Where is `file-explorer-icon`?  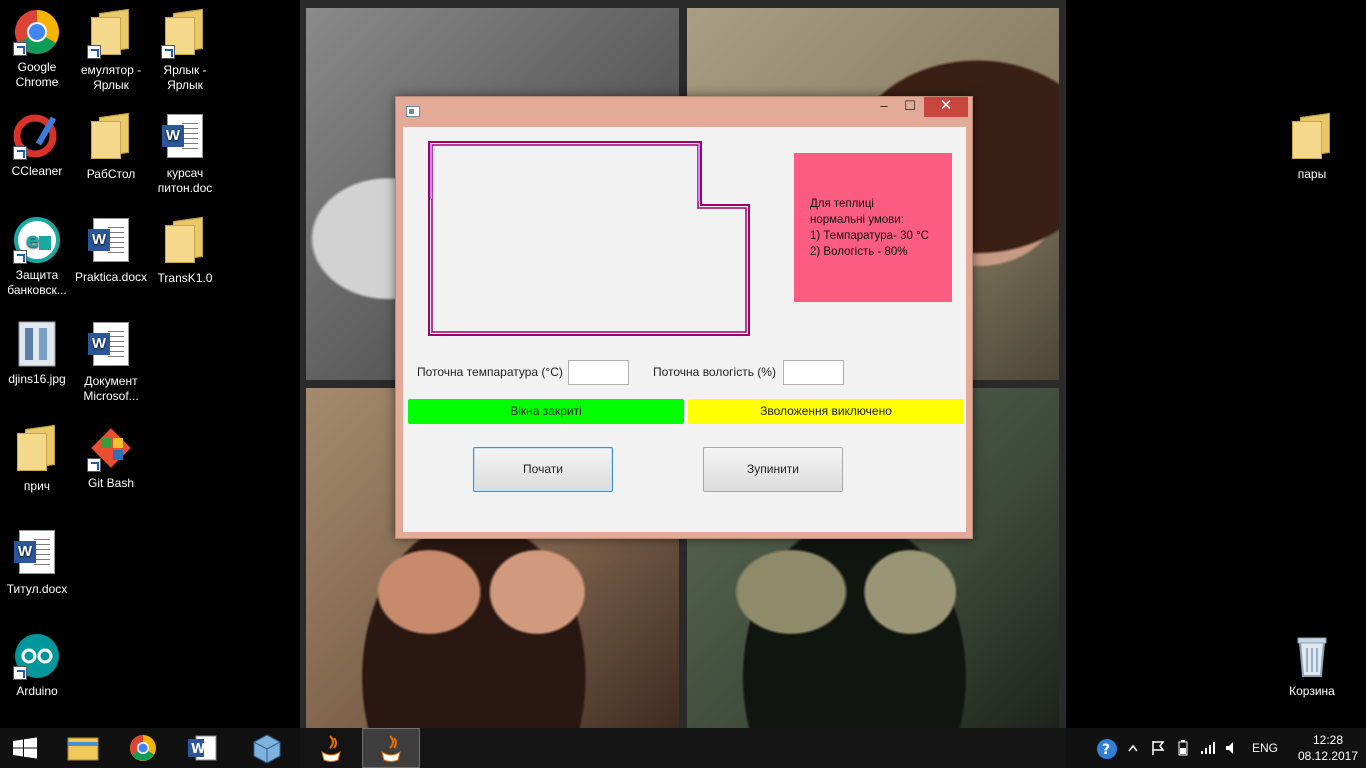 file-explorer-icon is located at coordinates (83, 749).